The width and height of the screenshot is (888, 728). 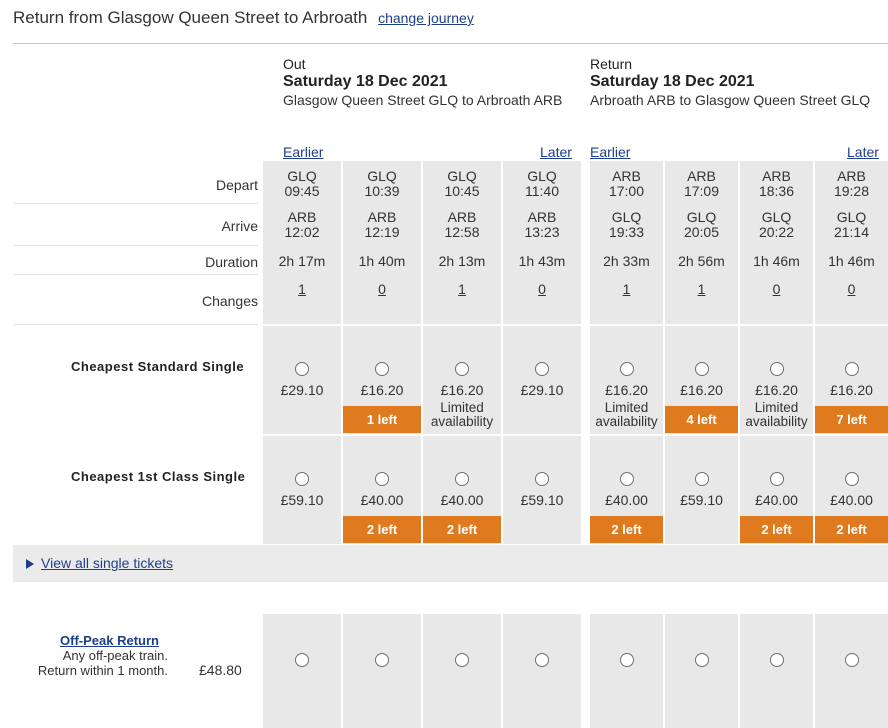 What do you see at coordinates (462, 191) in the screenshot?
I see `depart-time: 10:45` at bounding box center [462, 191].